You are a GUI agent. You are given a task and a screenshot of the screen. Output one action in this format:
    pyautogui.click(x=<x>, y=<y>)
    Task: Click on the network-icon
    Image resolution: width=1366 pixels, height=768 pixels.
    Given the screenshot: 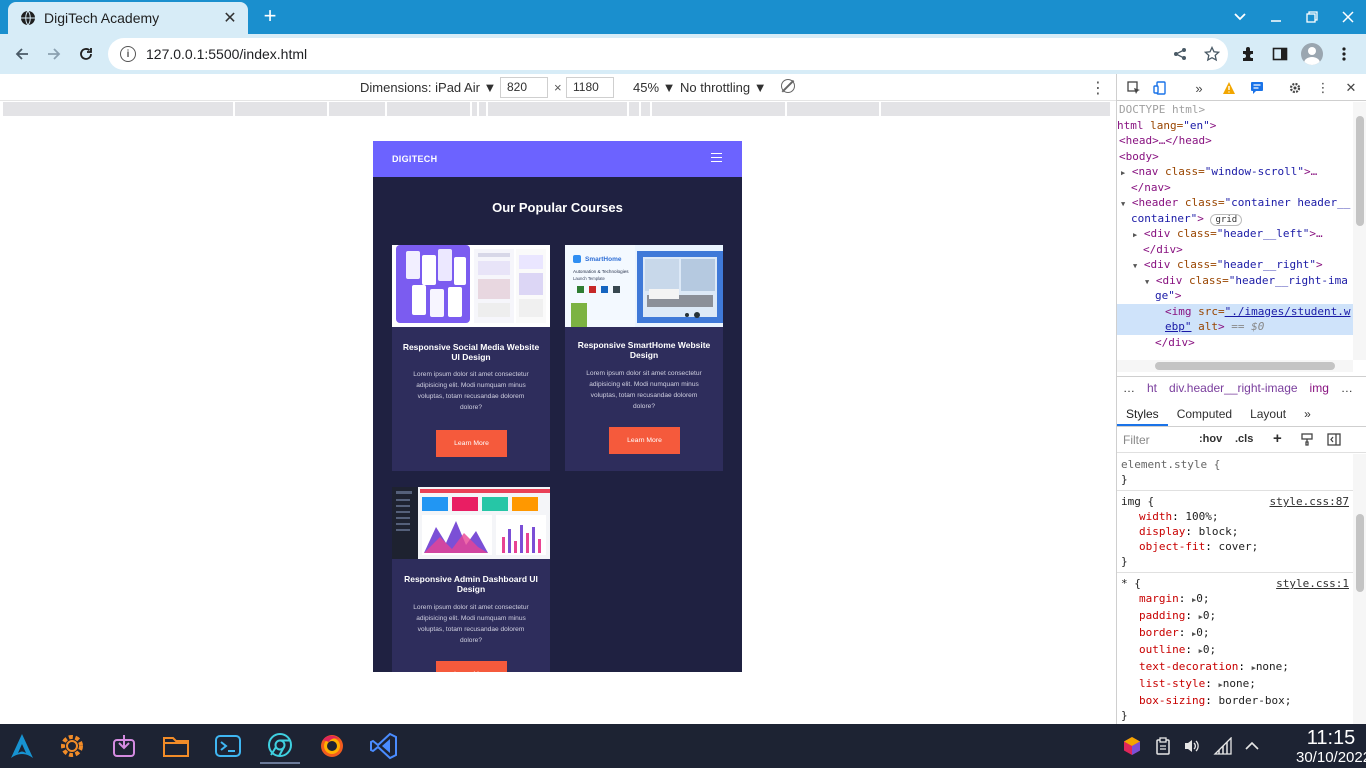 What is the action you would take?
    pyautogui.click(x=1223, y=746)
    